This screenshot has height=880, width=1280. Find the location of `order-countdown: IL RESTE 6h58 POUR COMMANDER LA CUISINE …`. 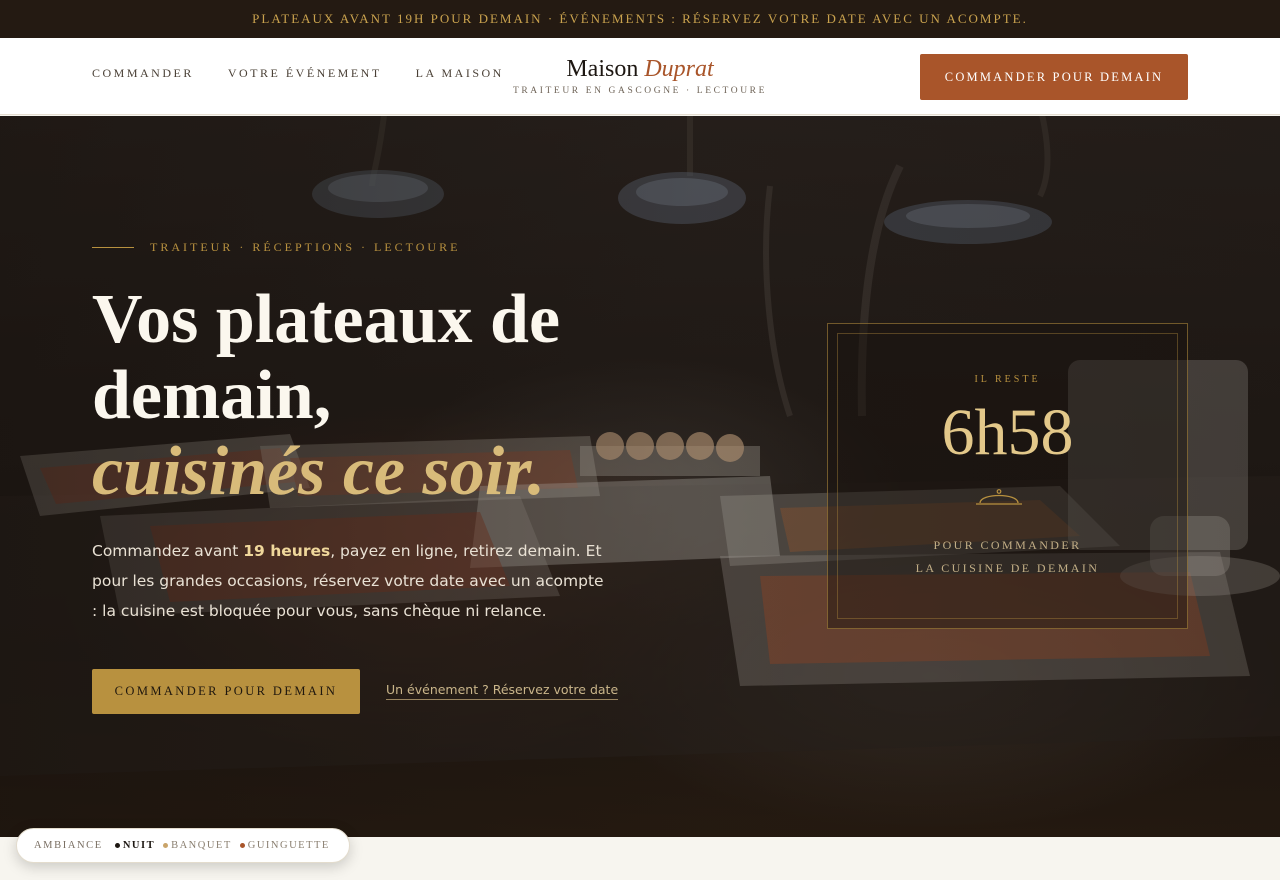

order-countdown: IL RESTE 6h58 POUR COMMANDER LA CUISINE … is located at coordinates (1007, 476).